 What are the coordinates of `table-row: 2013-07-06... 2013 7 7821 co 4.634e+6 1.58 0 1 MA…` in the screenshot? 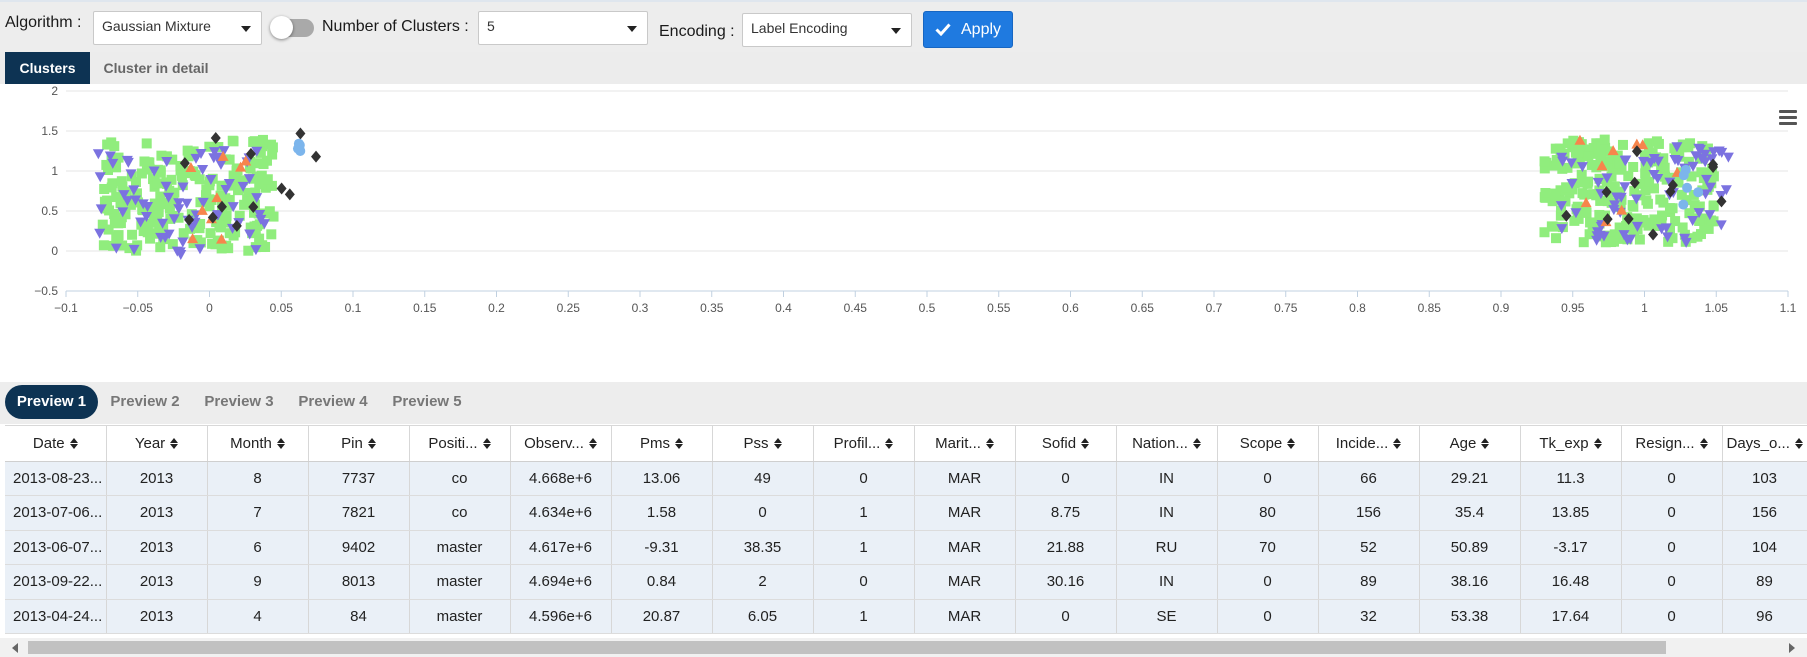 It's located at (906, 513).